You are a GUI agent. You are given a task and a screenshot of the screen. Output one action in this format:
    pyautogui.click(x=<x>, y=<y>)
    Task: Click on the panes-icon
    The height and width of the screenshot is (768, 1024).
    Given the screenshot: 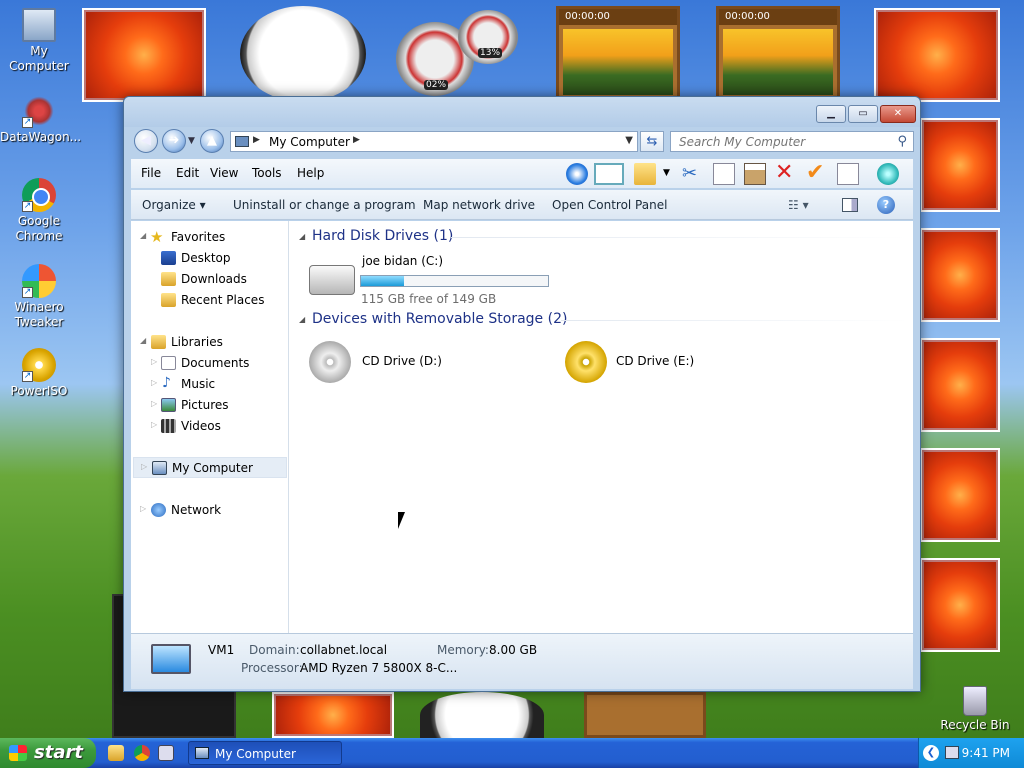 What is the action you would take?
    pyautogui.click(x=609, y=174)
    